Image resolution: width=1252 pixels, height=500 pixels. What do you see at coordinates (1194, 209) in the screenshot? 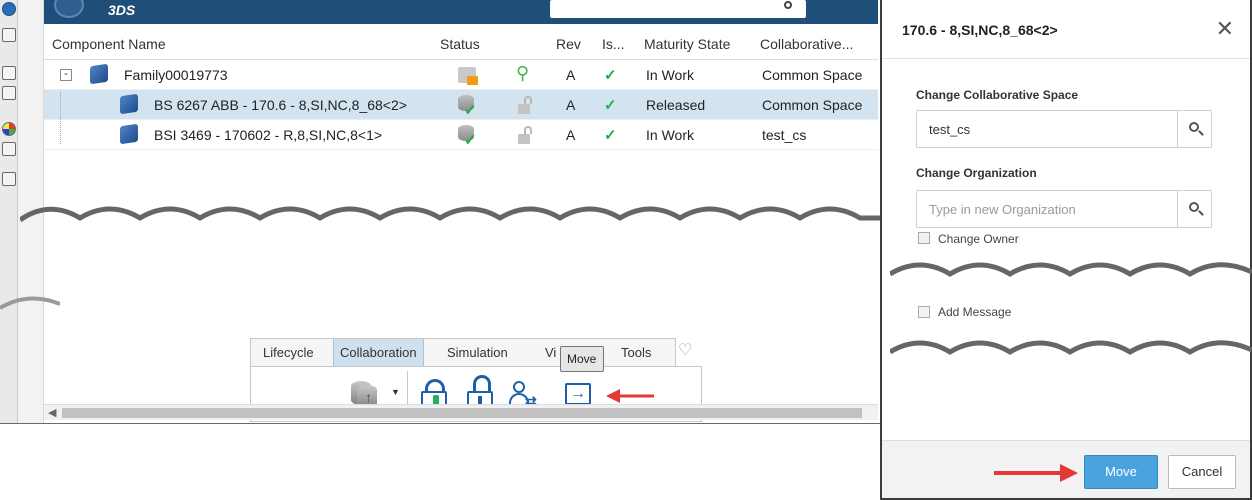
I see `organization-search-button` at bounding box center [1194, 209].